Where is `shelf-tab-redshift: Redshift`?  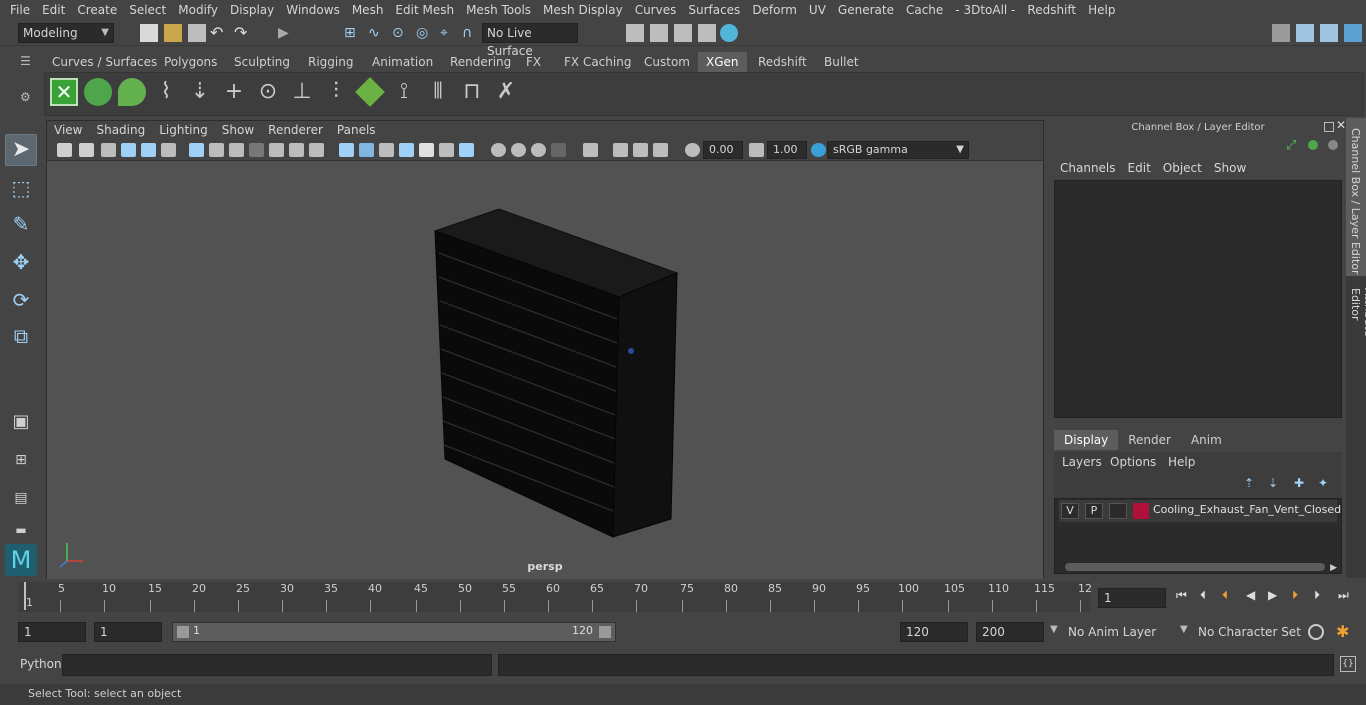 shelf-tab-redshift: Redshift is located at coordinates (782, 62).